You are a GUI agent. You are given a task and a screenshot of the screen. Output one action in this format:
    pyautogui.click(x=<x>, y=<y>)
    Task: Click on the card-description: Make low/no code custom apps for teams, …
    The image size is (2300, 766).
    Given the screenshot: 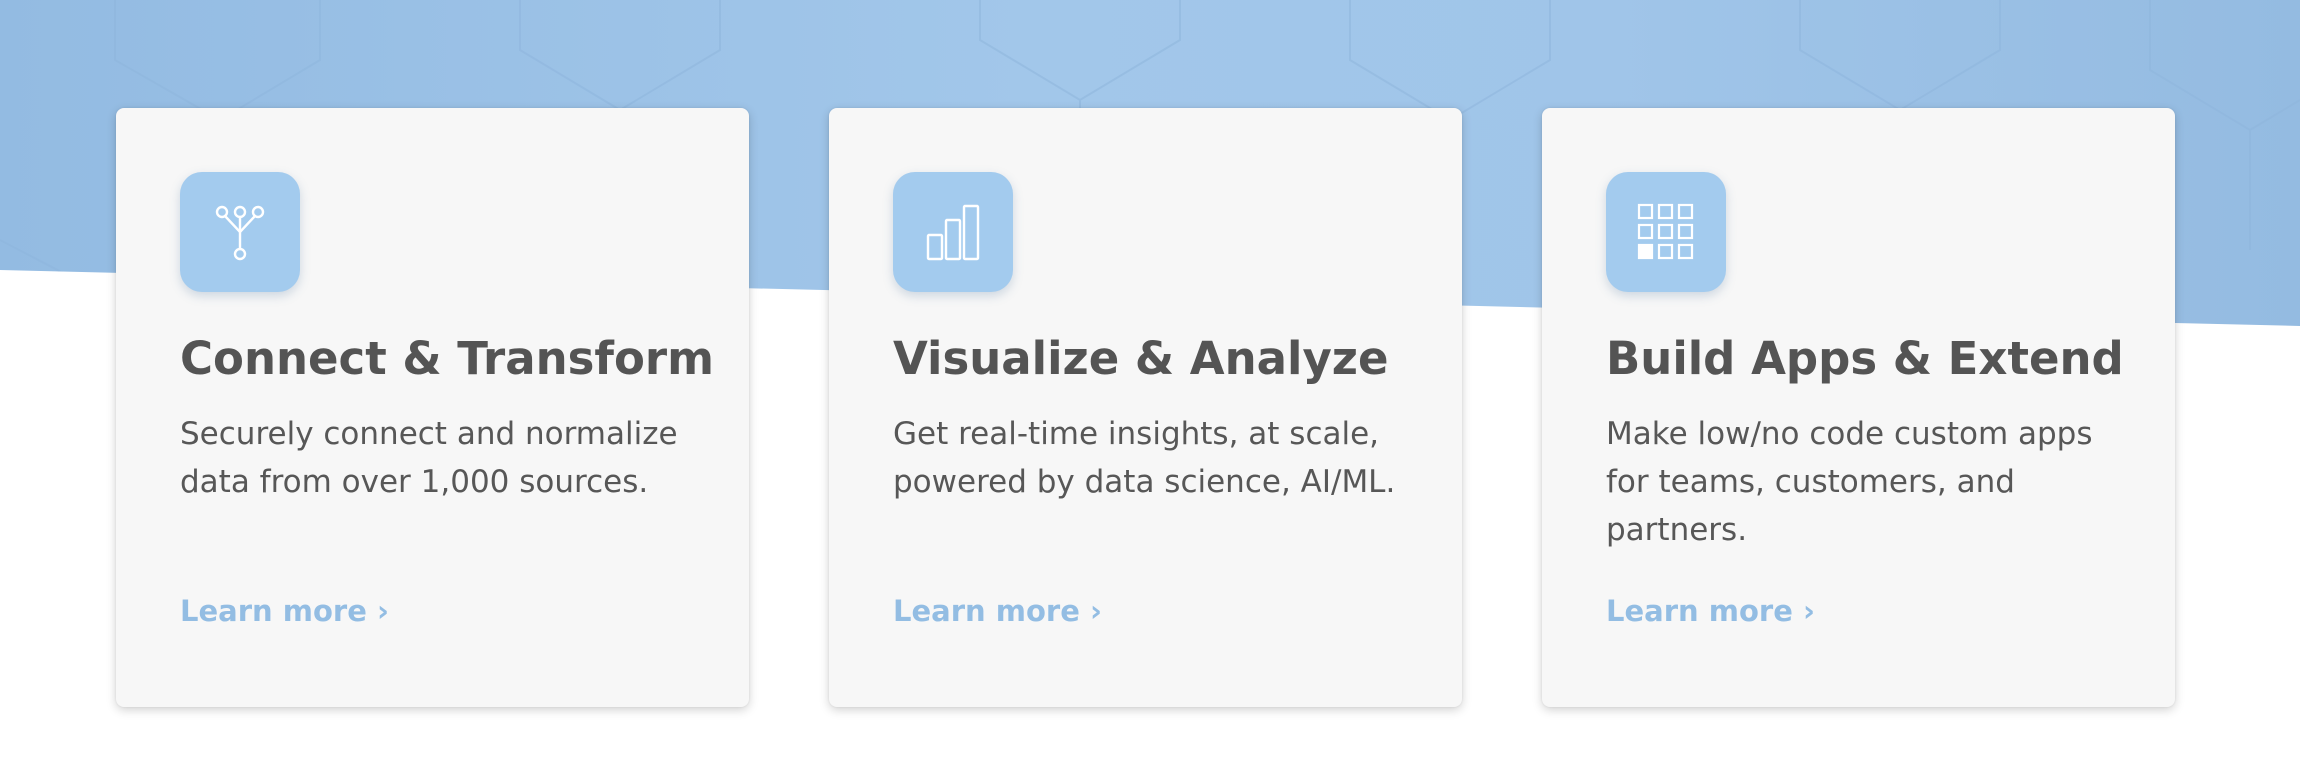 What is the action you would take?
    pyautogui.click(x=1849, y=482)
    